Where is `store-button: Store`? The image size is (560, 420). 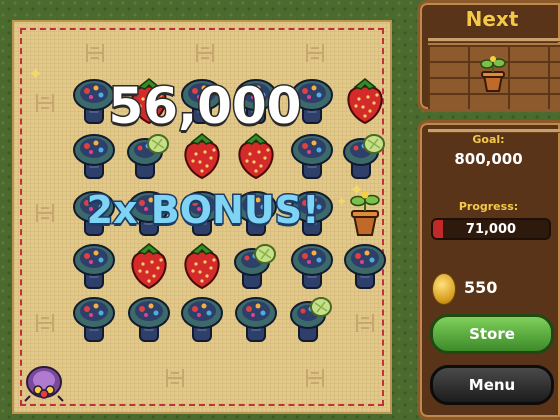 store-button: Store is located at coordinates (492, 334).